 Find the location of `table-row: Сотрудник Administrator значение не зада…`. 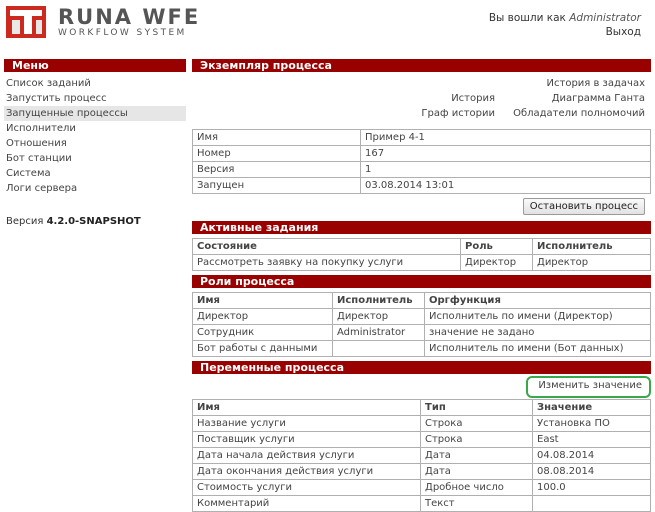

table-row: Сотрудник Administrator значение не зада… is located at coordinates (421, 332).